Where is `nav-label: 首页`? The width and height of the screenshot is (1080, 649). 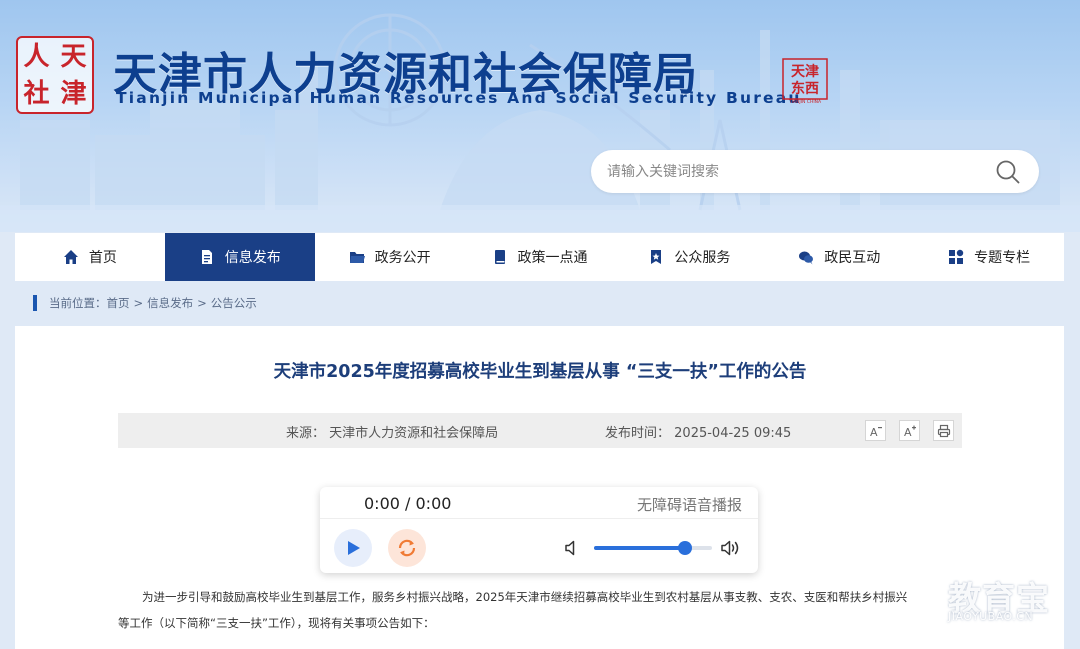 nav-label: 首页 is located at coordinates (102, 258).